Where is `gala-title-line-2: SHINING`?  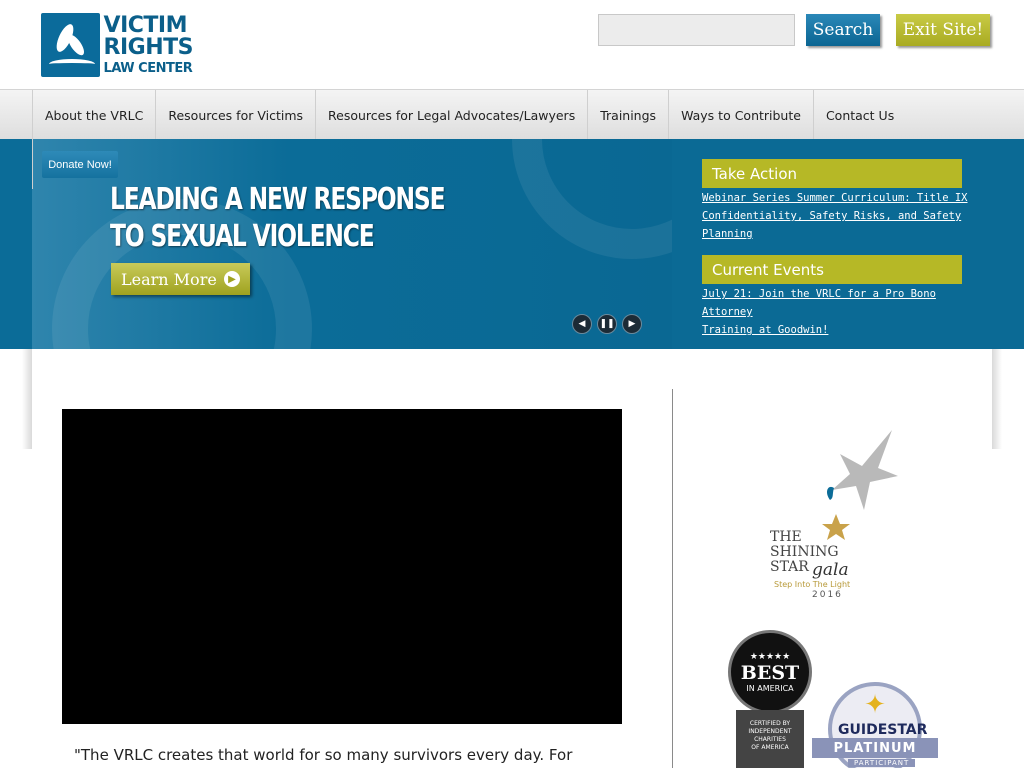
gala-title-line-2: SHINING is located at coordinates (804, 552).